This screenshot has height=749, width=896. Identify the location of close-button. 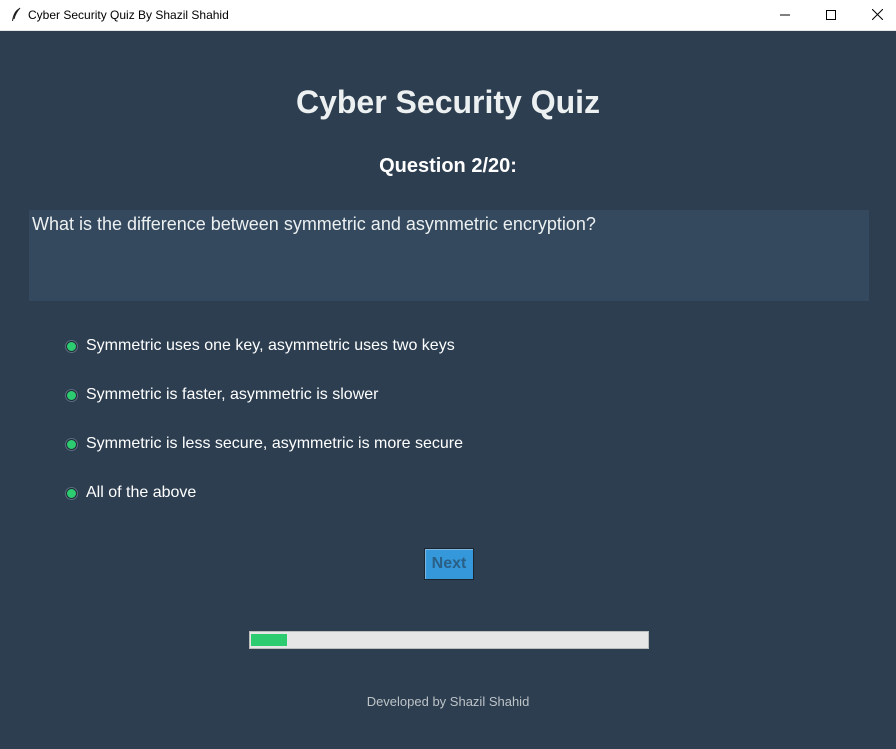
(875, 15).